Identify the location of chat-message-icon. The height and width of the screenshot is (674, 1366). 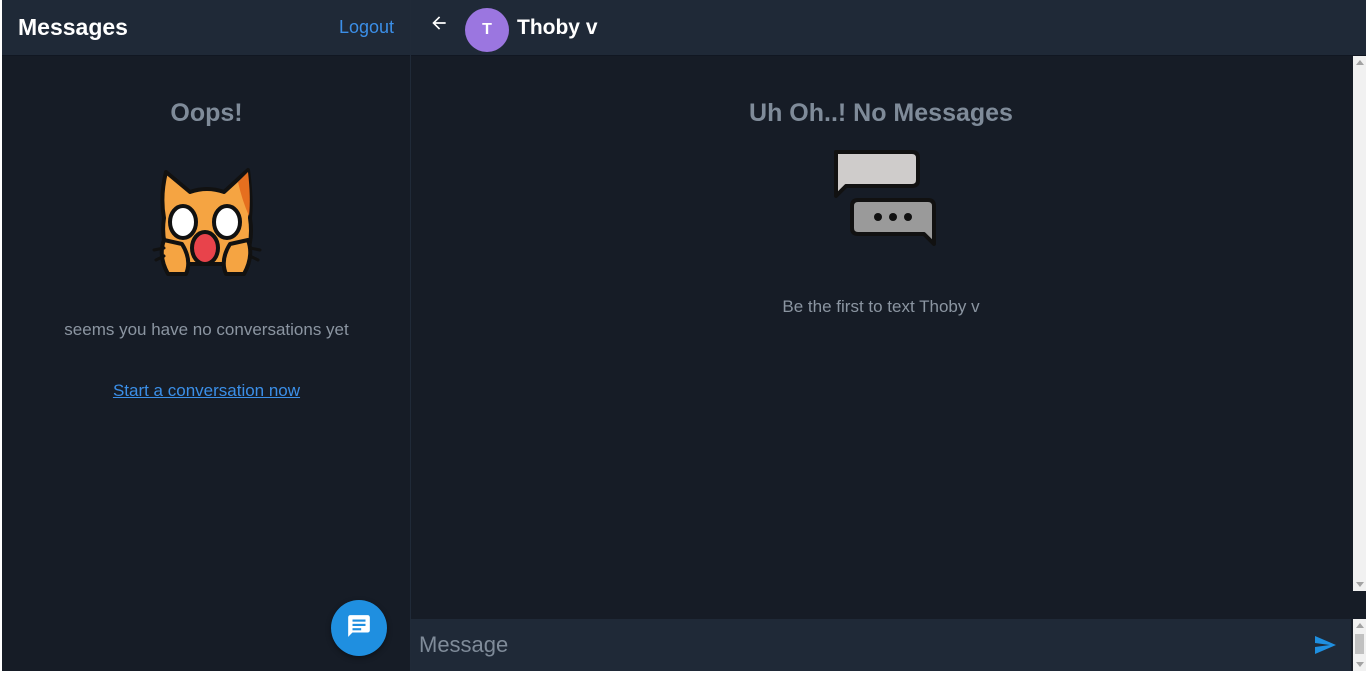
(359, 628).